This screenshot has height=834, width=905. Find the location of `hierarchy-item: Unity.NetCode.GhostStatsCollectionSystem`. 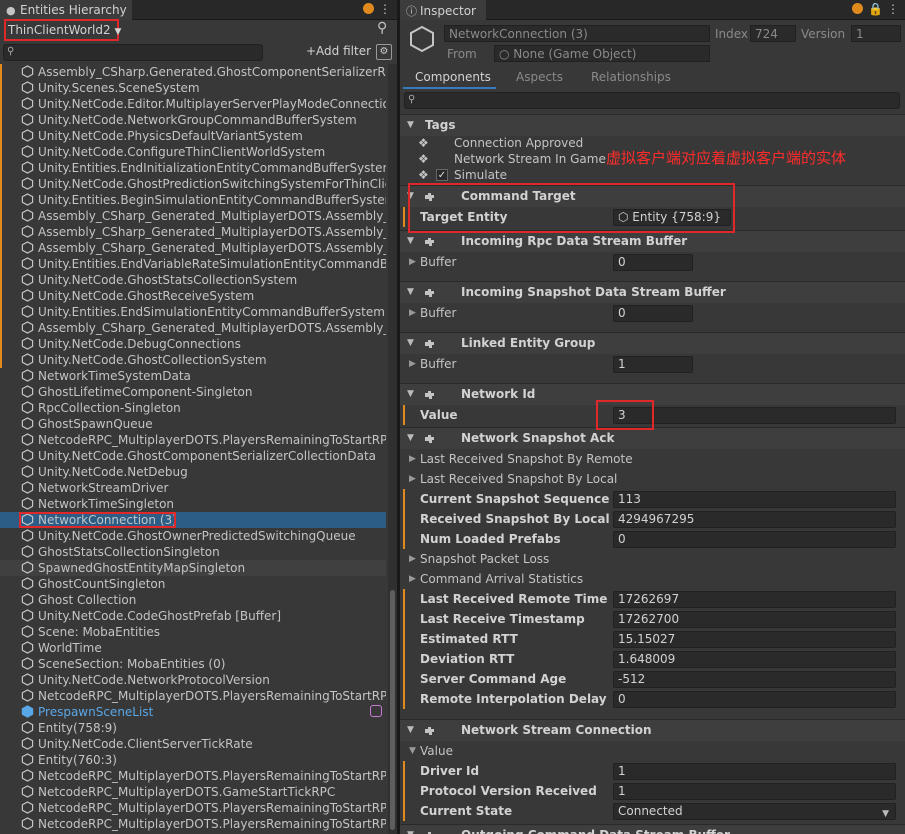

hierarchy-item: Unity.NetCode.GhostStatsCollectionSystem is located at coordinates (193, 280).